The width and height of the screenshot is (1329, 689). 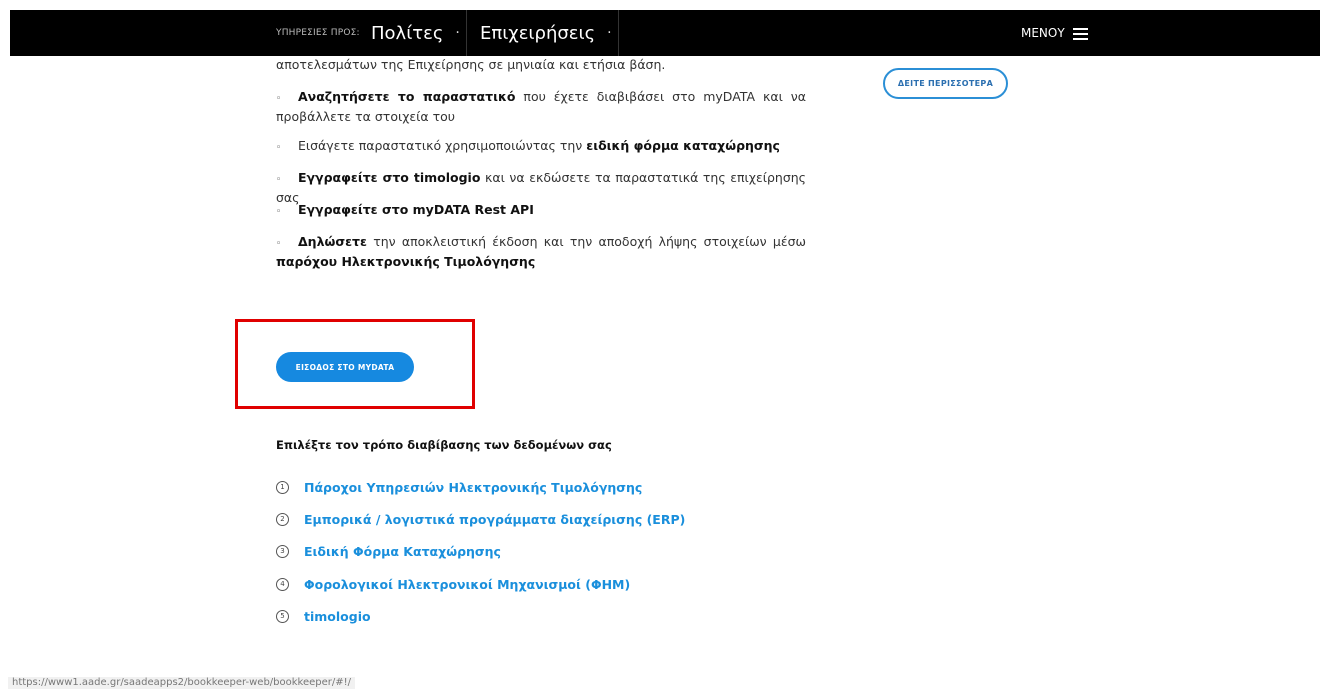 I want to click on services-for-label: ΥΠΗΡΕΣΙΕΣ ΠΡΟΣ:, so click(x=318, y=33).